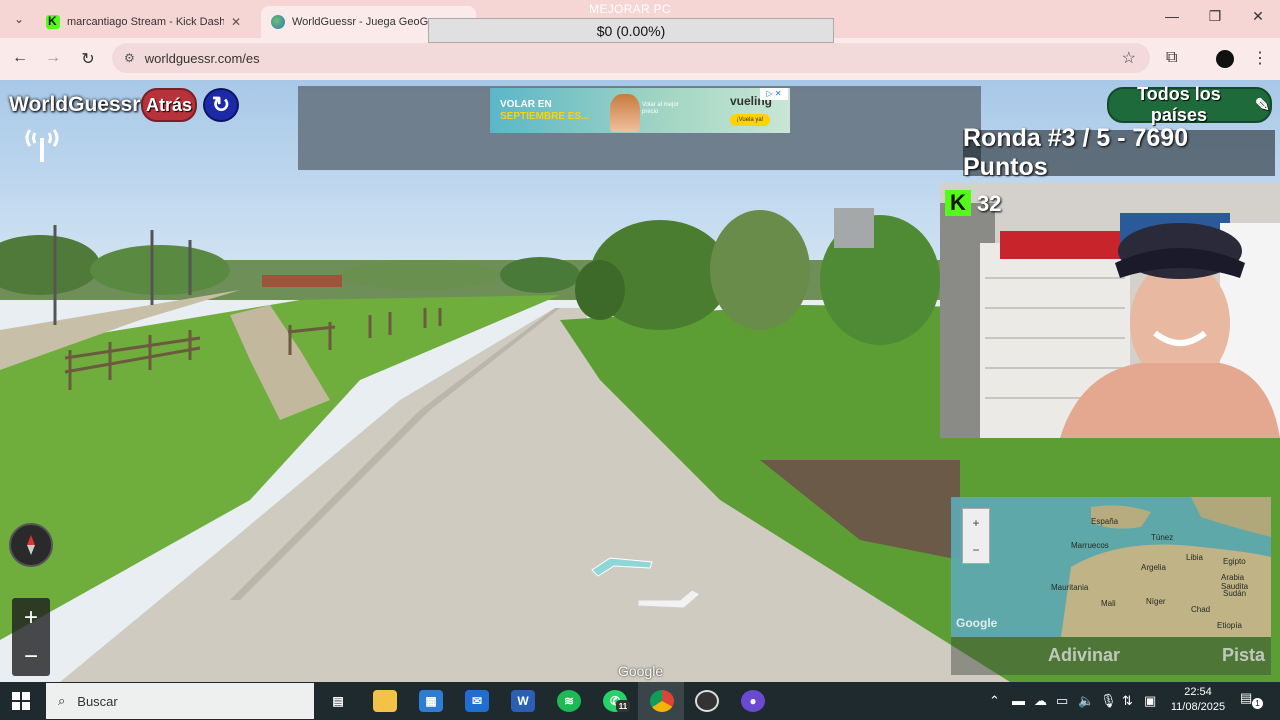 This screenshot has width=1280, height=720. Describe the element at coordinates (1156, 601) in the screenshot. I see `map-label: Níger` at that location.